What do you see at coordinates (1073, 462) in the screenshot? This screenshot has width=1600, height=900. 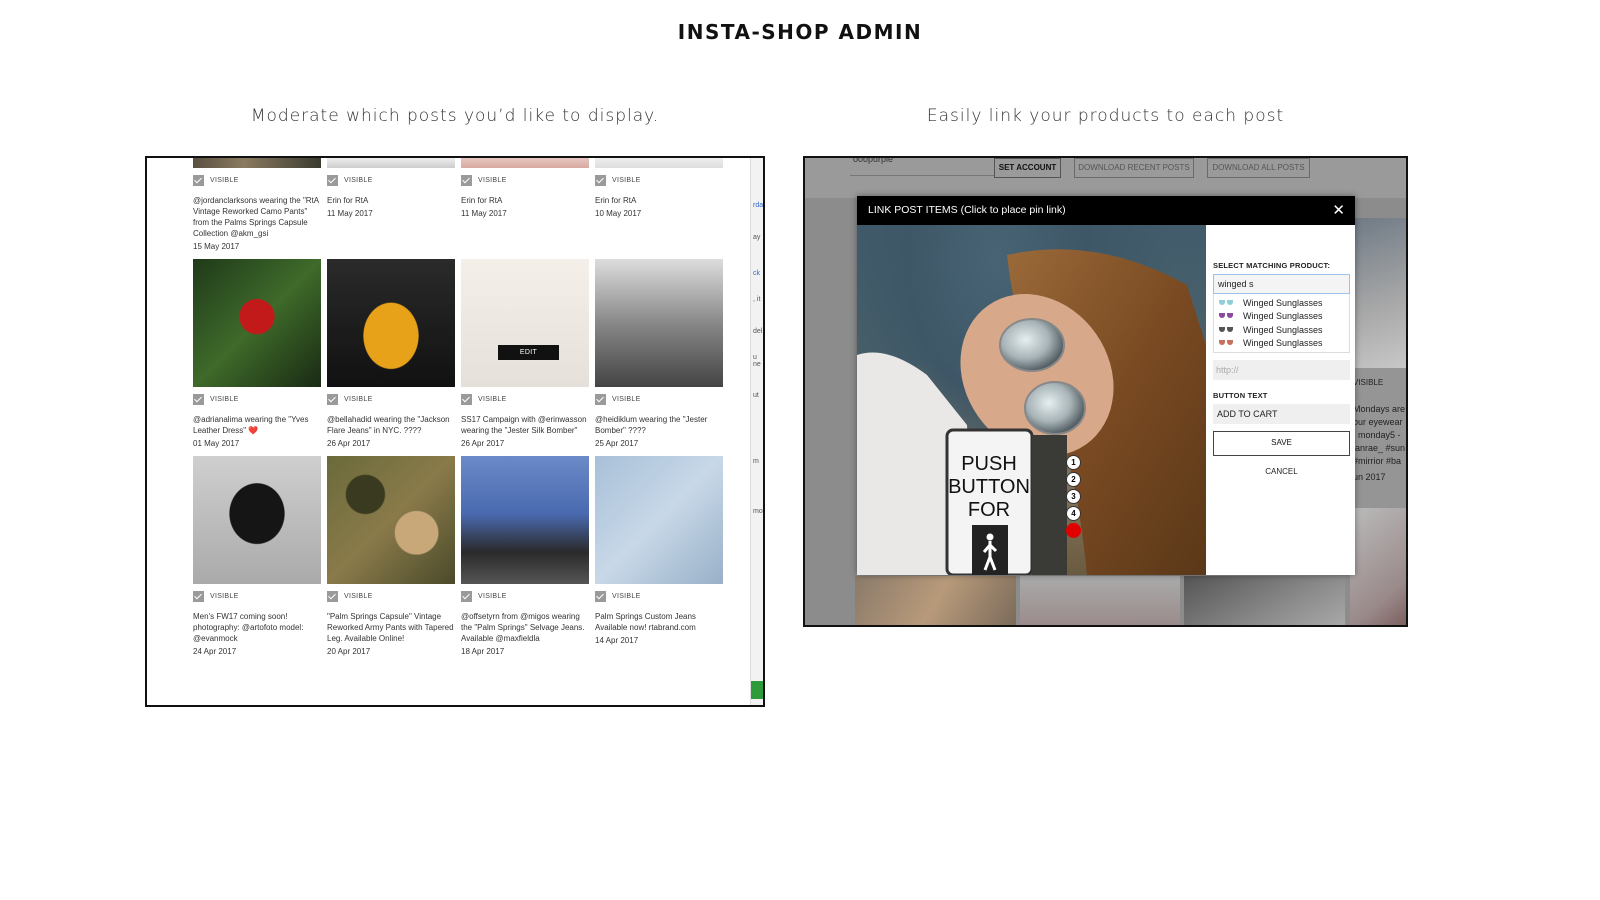 I see `pin-marker: 1` at bounding box center [1073, 462].